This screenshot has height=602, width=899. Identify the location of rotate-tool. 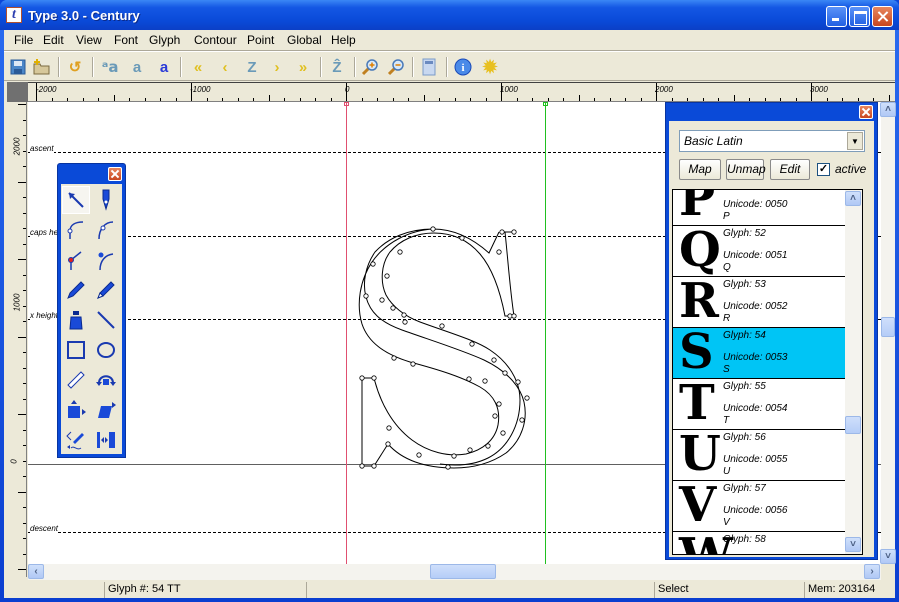
(106, 380).